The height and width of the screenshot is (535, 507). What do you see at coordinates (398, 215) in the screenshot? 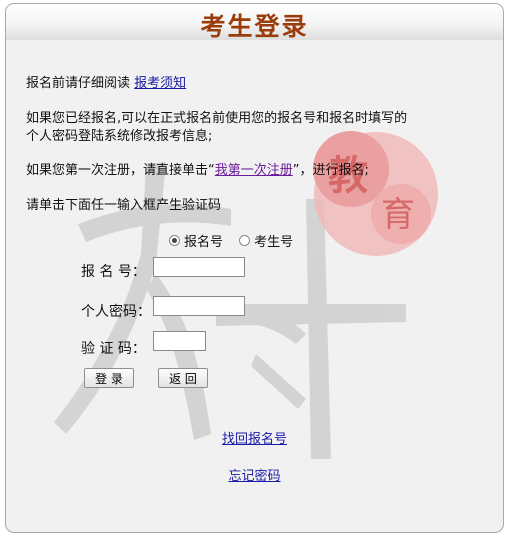
I see `svg-text: 育` at bounding box center [398, 215].